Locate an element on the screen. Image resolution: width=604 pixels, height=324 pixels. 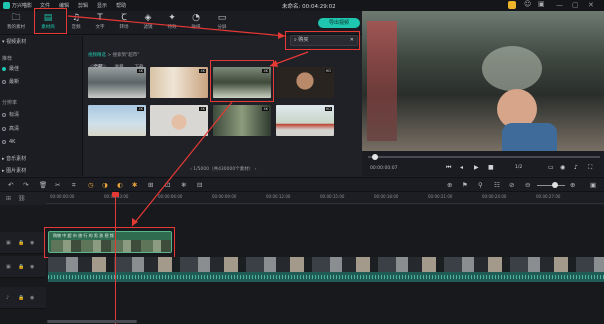
arrow-to-timeline is located at coordinates (182, 164).